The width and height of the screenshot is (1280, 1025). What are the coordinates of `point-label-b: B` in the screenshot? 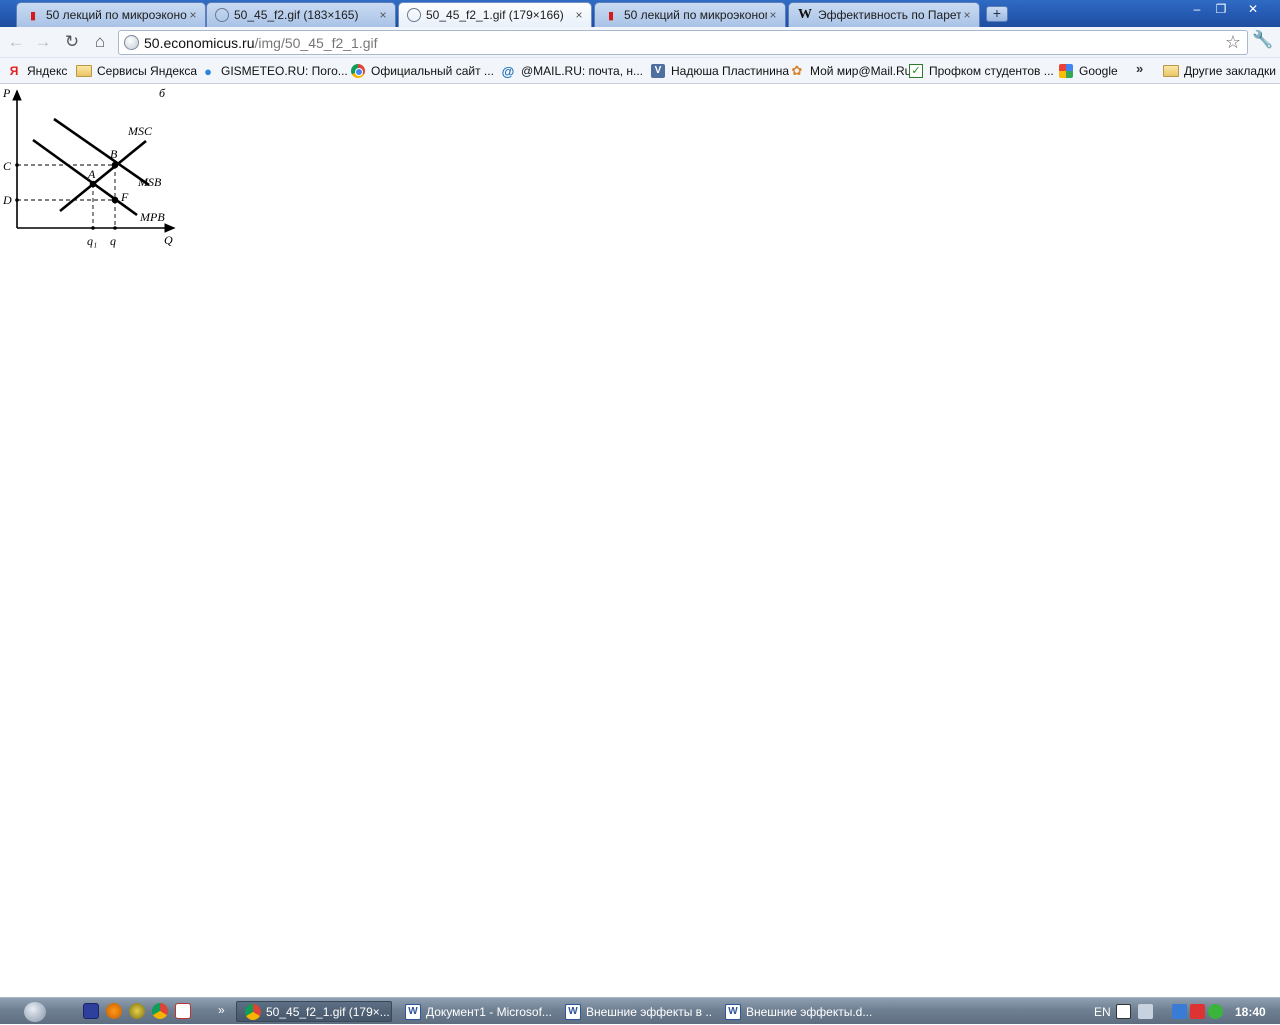 It's located at (114, 154).